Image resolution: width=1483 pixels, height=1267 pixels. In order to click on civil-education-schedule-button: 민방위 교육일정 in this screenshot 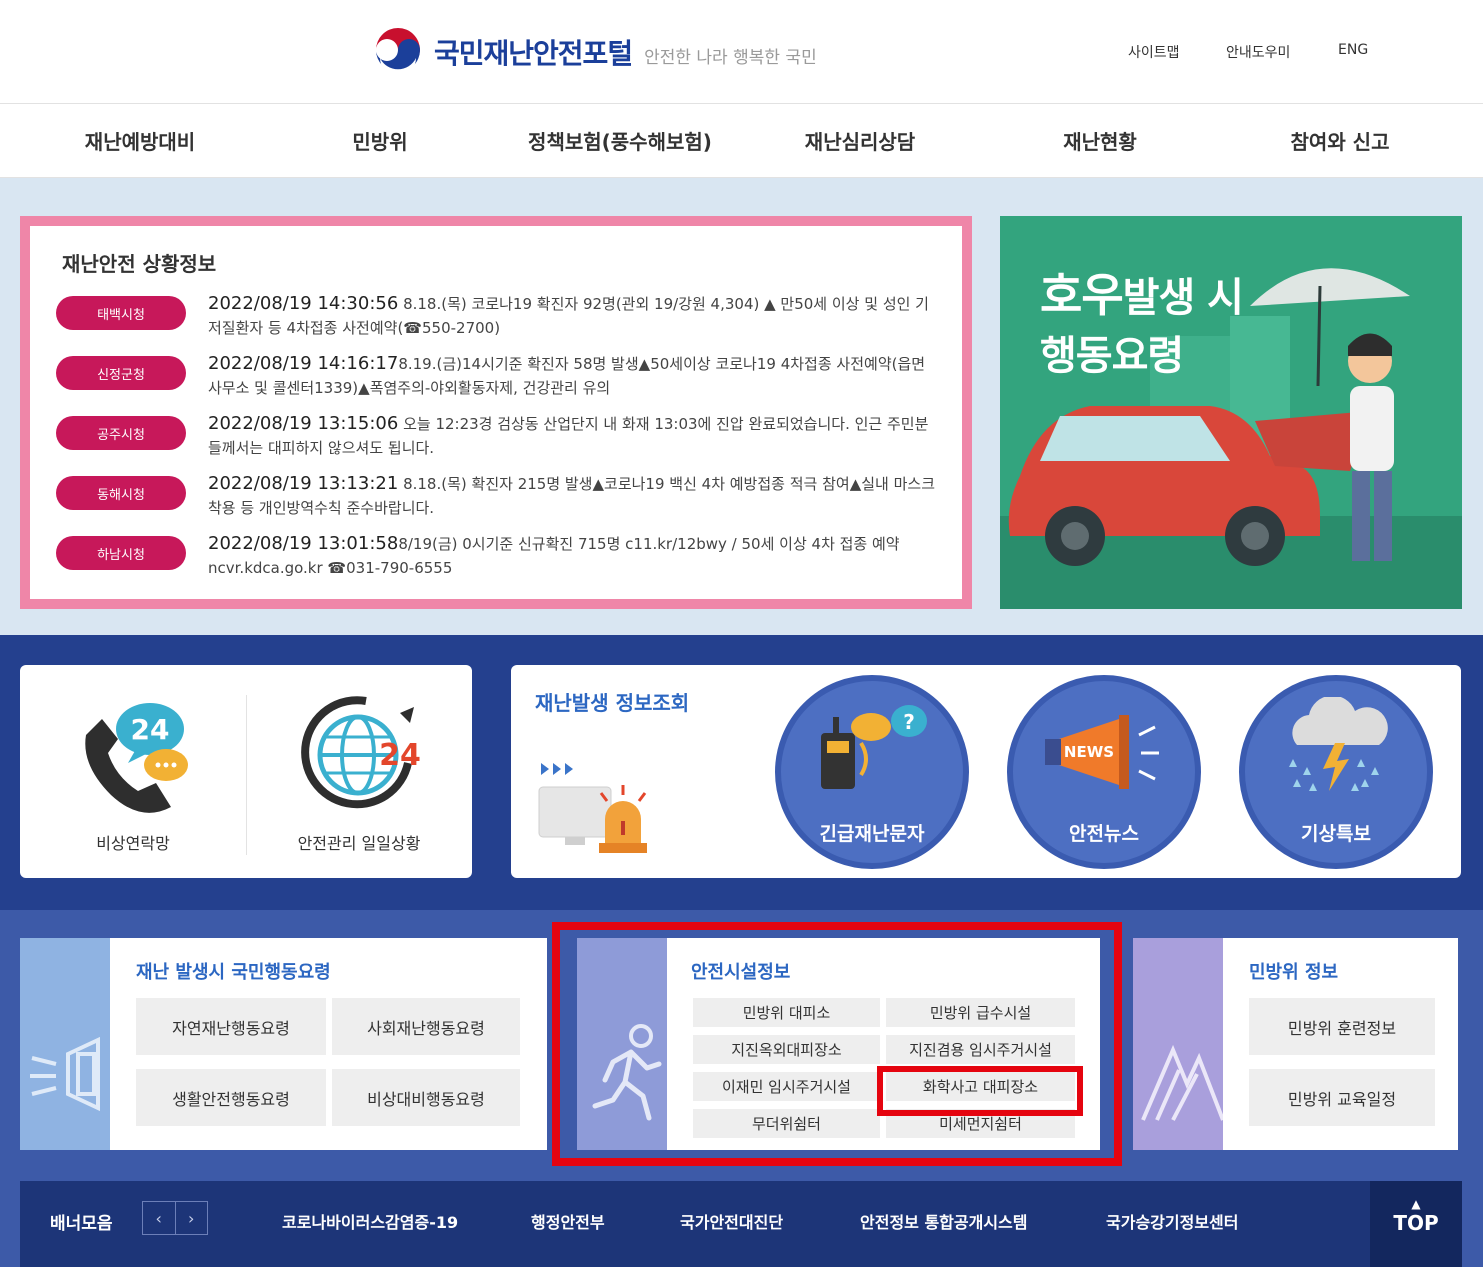, I will do `click(1342, 1097)`.